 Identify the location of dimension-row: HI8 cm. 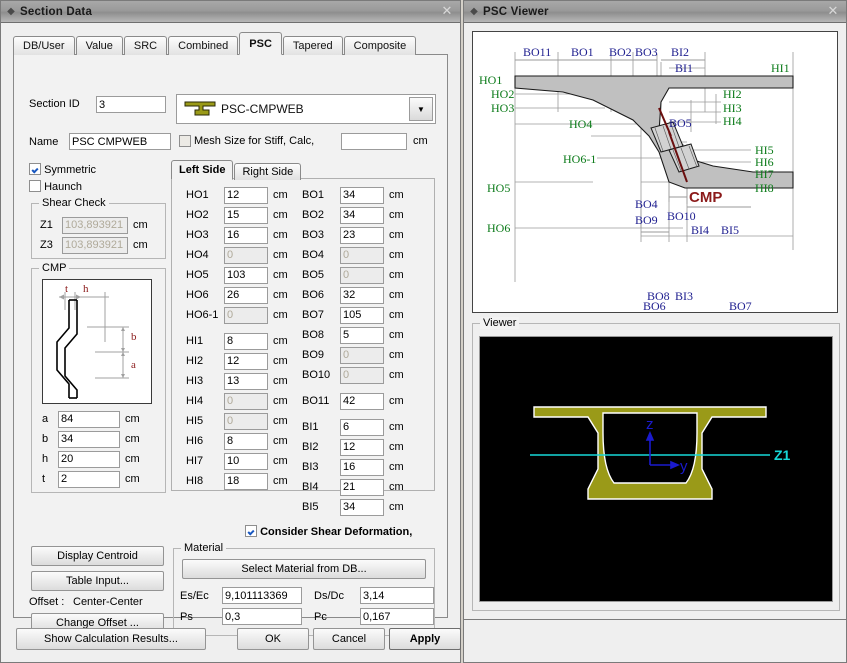
(237, 481).